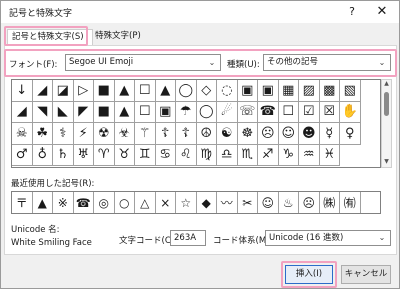  I want to click on symbol-cell: ☎, so click(268, 112).